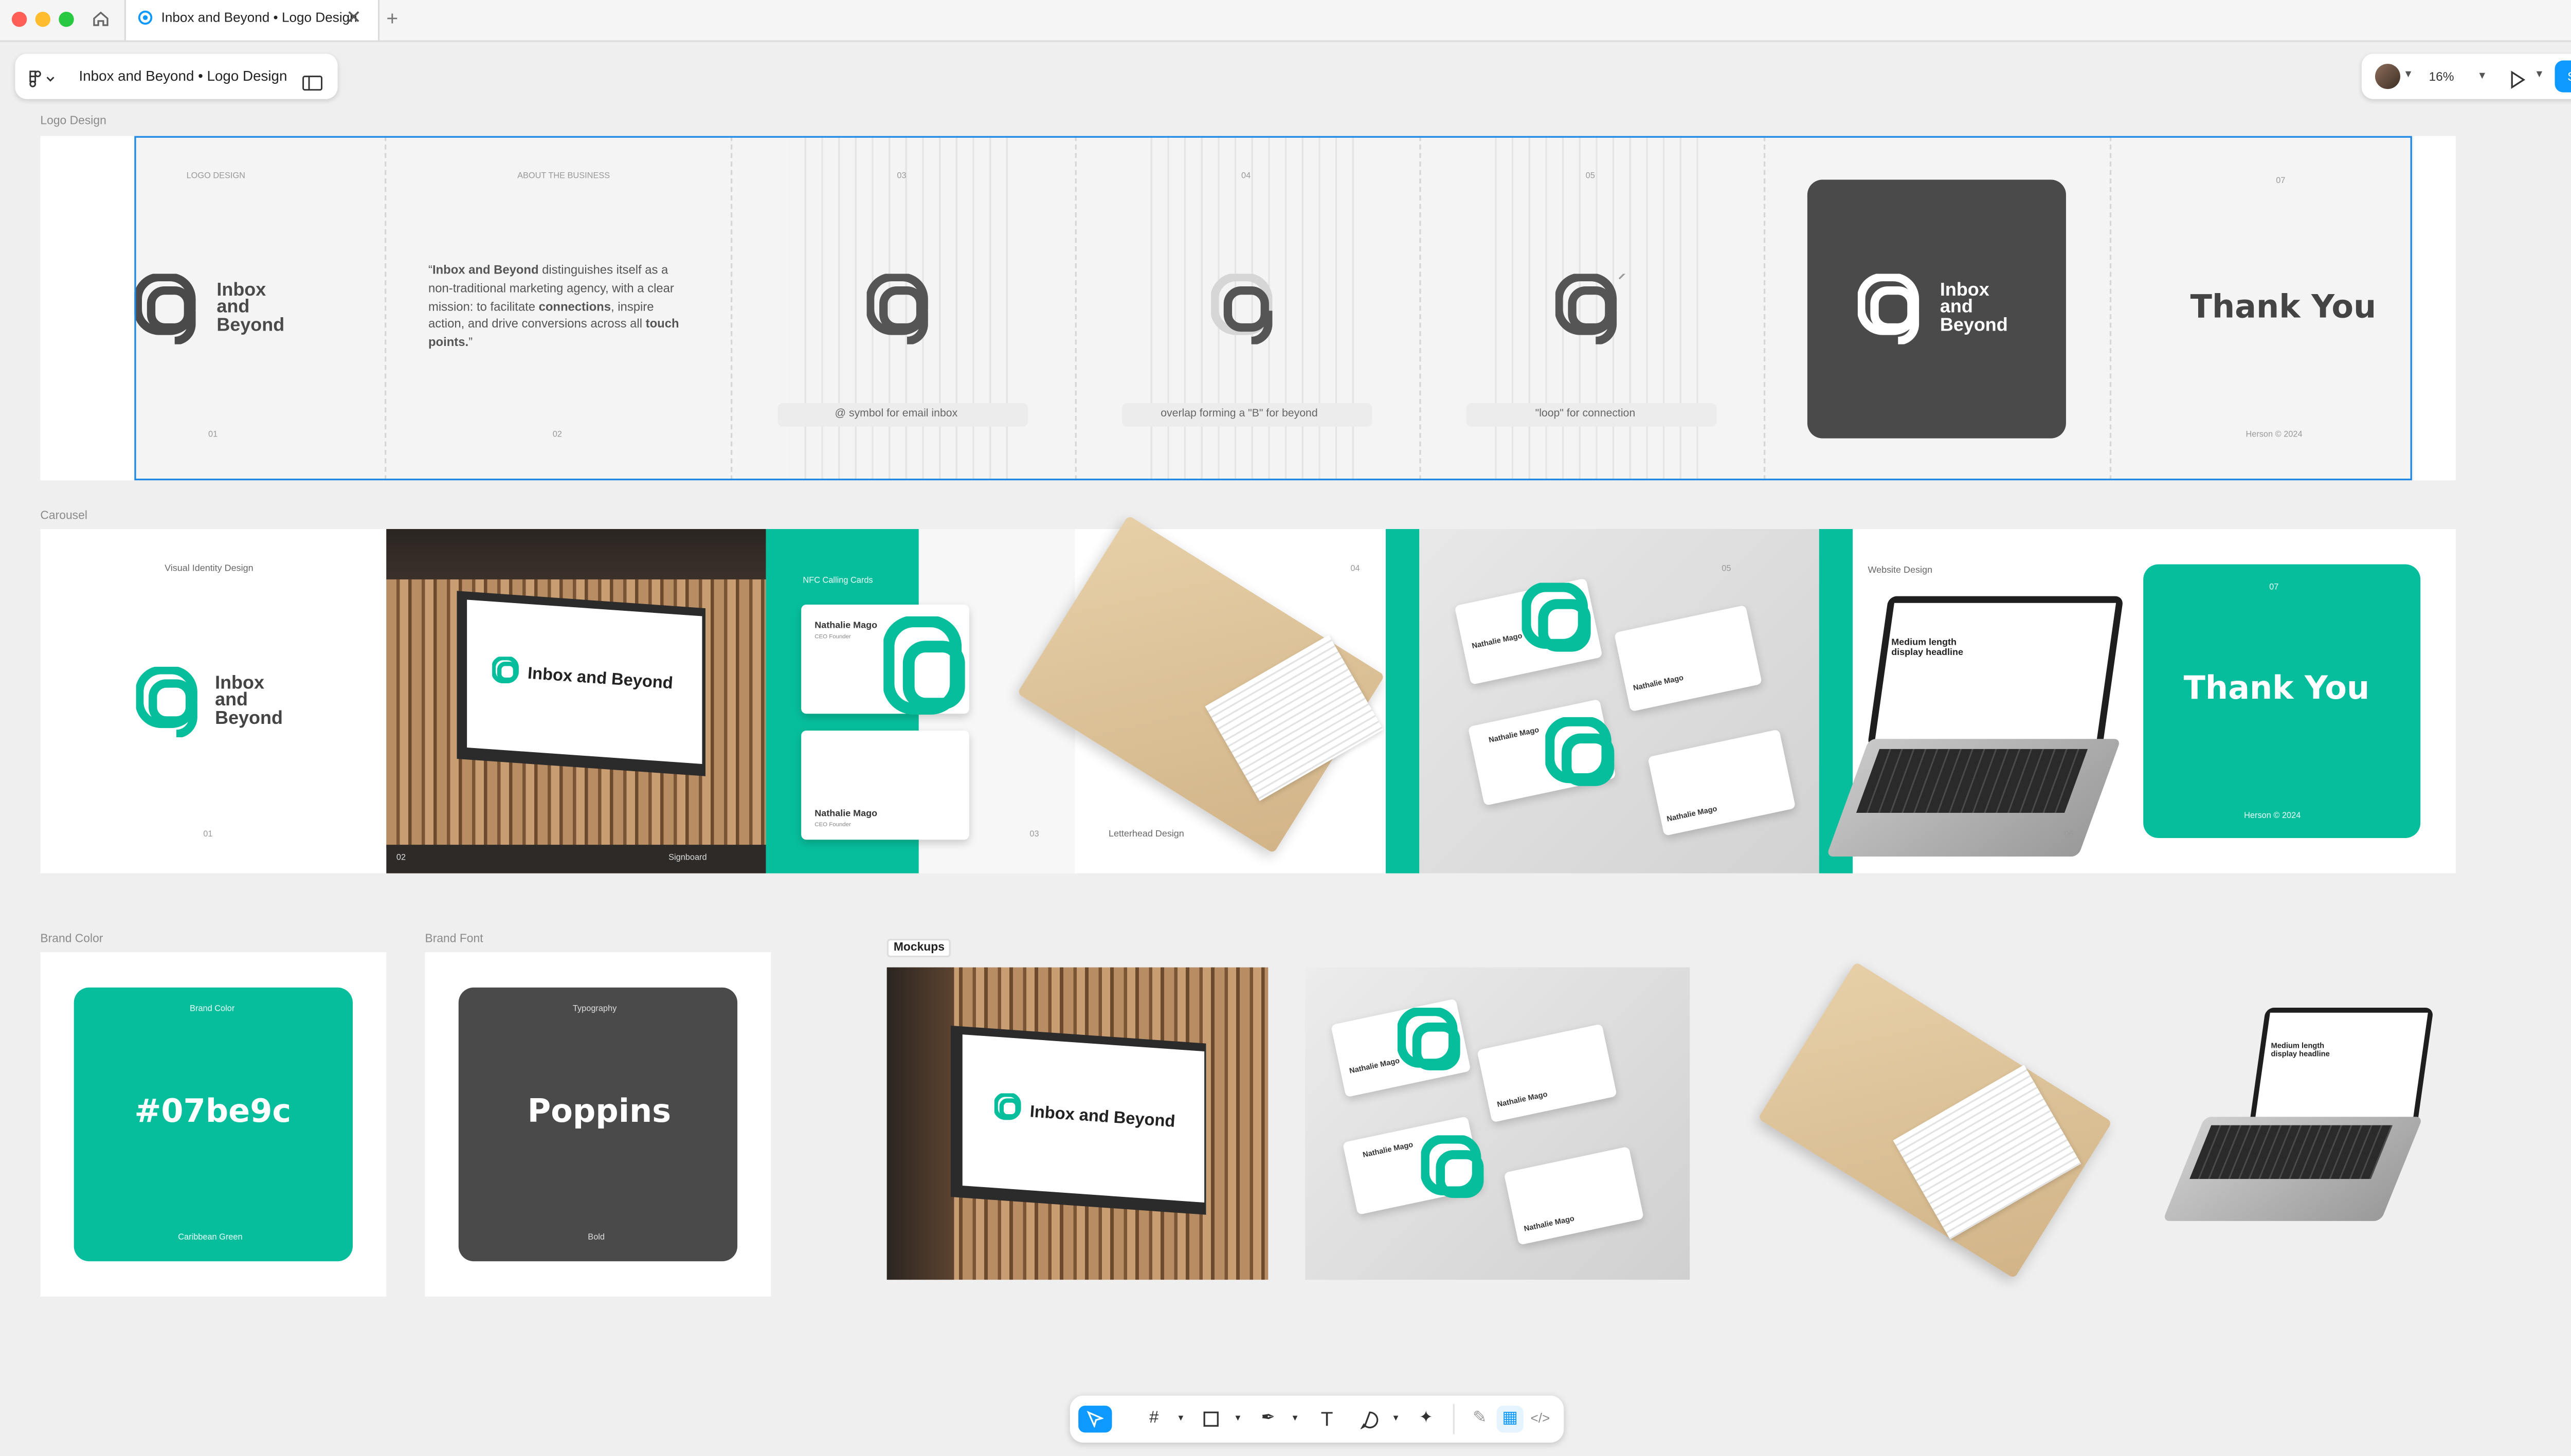  Describe the element at coordinates (2387, 76) in the screenshot. I see `avatar` at that location.